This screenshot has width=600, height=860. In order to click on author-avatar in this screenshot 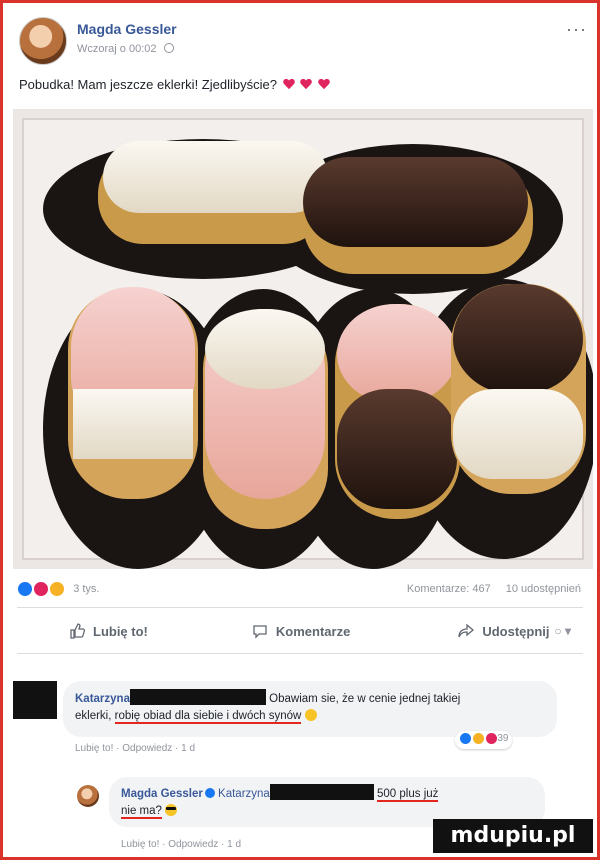, I will do `click(43, 41)`.